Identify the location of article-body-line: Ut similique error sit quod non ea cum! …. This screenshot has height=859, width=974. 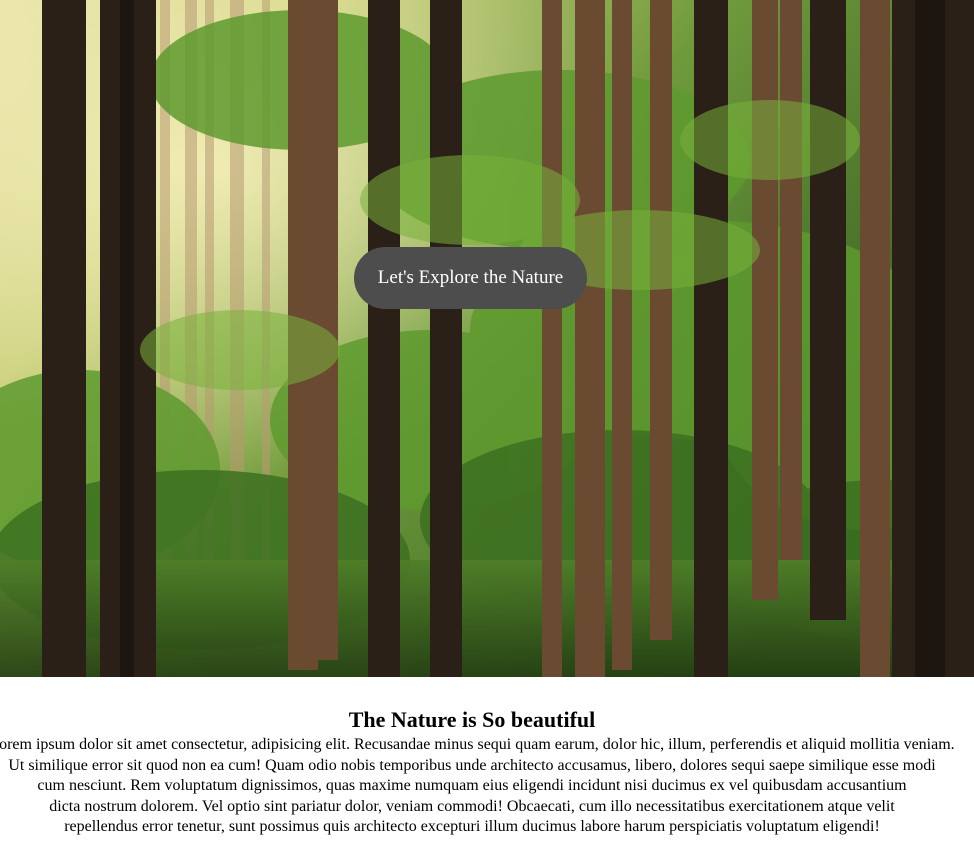
(472, 765).